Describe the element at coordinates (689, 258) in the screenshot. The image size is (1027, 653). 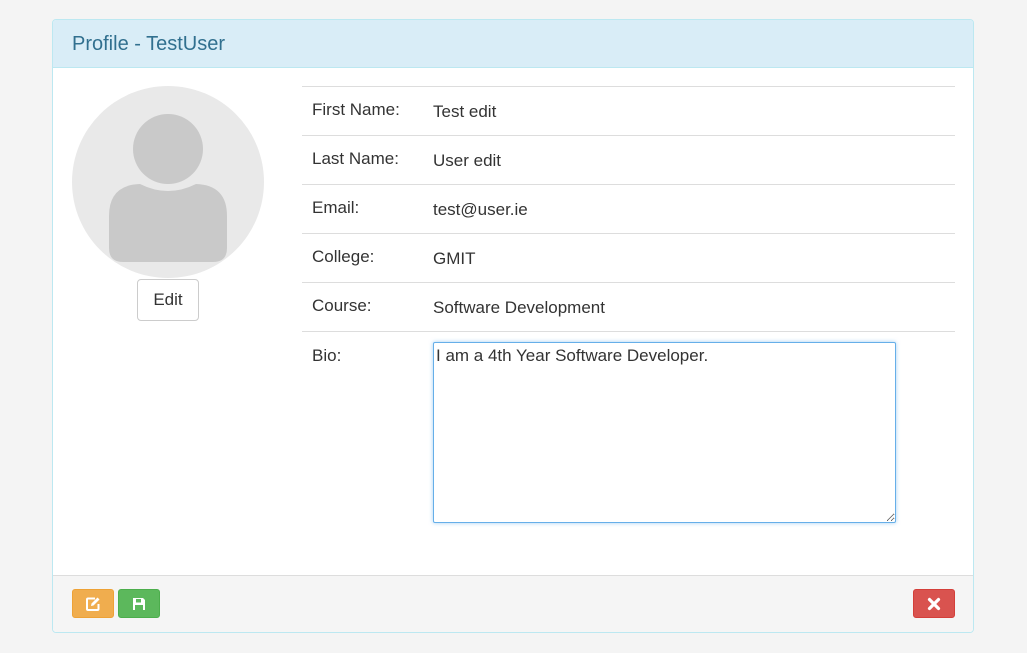
I see `field-value: GMIT` at that location.